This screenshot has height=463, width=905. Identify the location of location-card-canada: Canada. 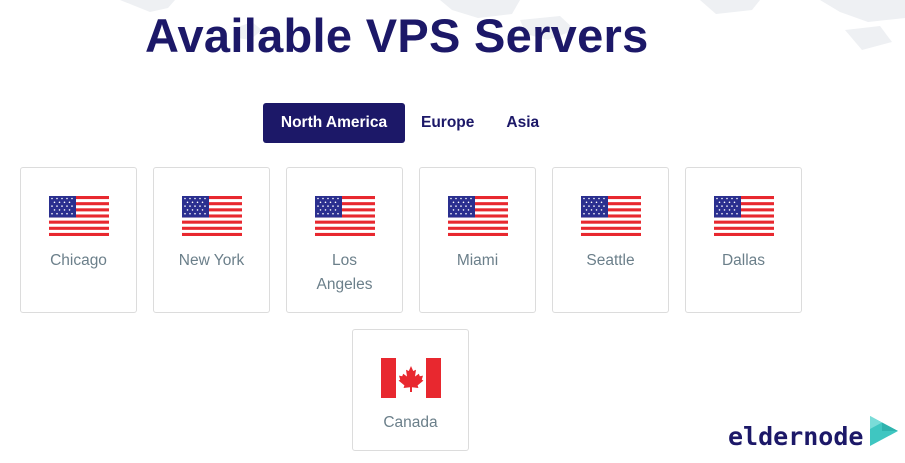
(410, 390).